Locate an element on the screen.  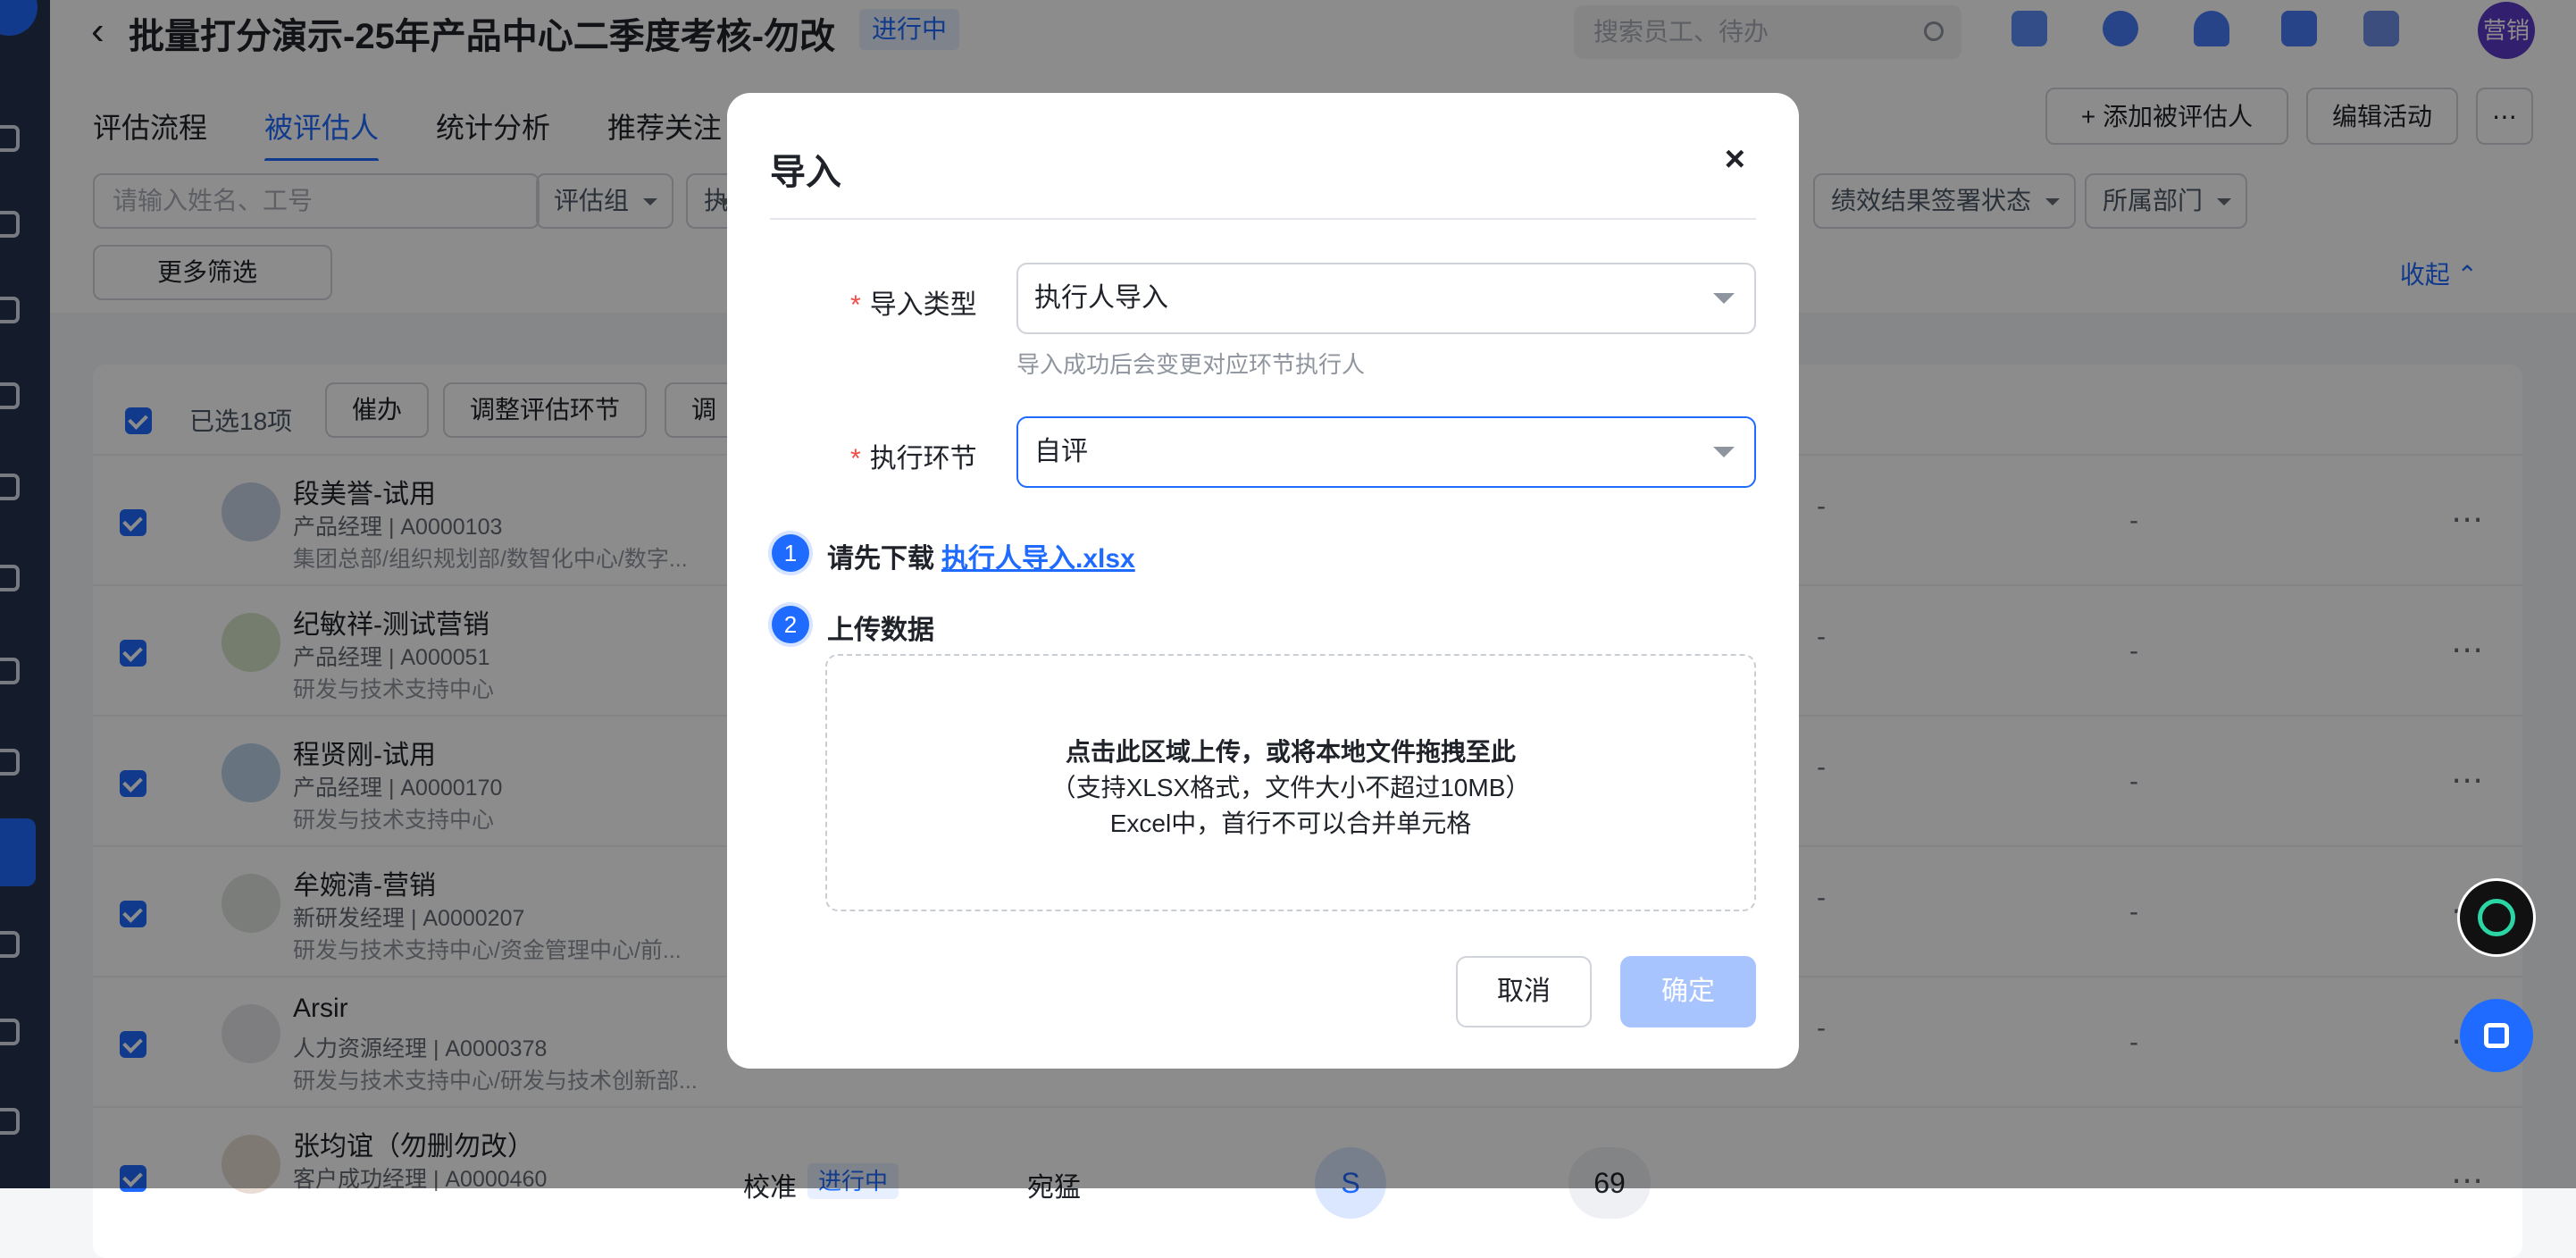
ai-assistant-button is located at coordinates (2497, 917).